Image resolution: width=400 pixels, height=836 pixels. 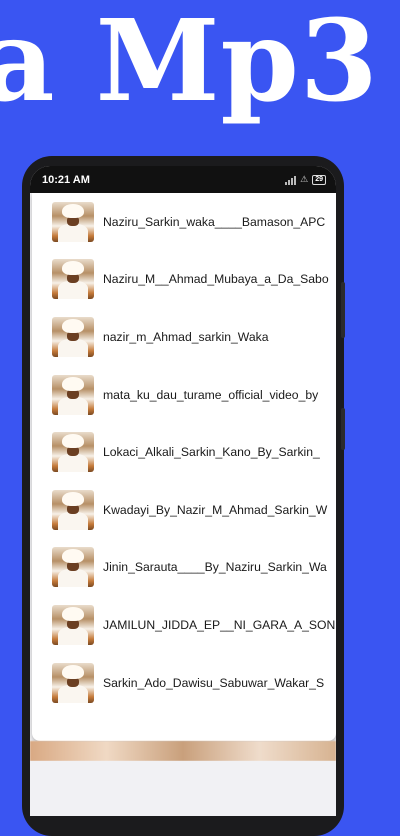 What do you see at coordinates (211, 394) in the screenshot?
I see `song-title: mata_ku_dau_turame_official_video_by` at bounding box center [211, 394].